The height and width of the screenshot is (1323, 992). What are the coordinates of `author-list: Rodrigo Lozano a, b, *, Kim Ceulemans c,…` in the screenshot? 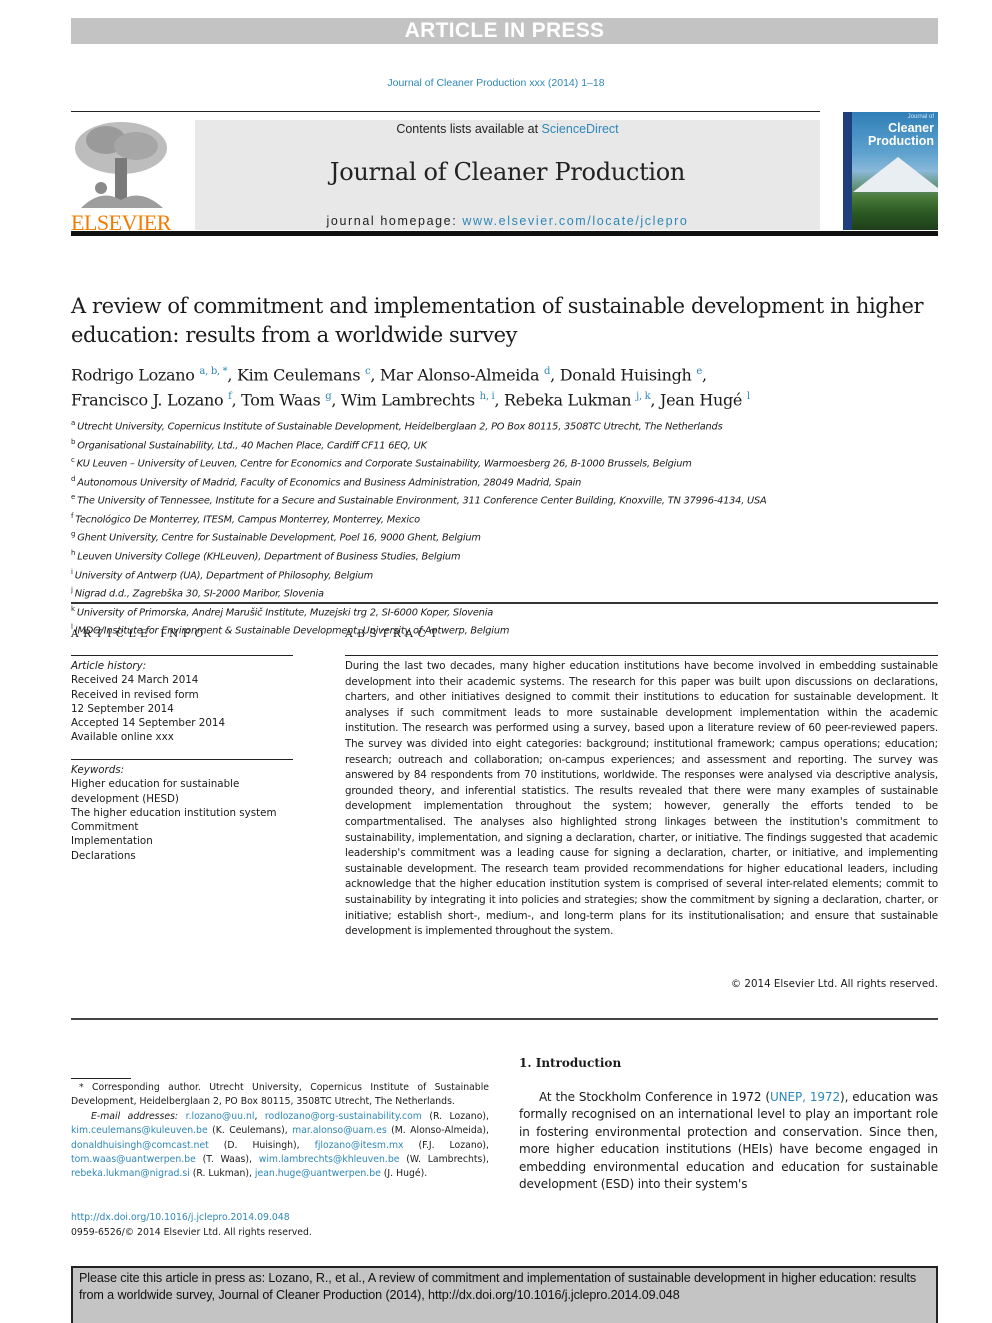 It's located at (501, 386).